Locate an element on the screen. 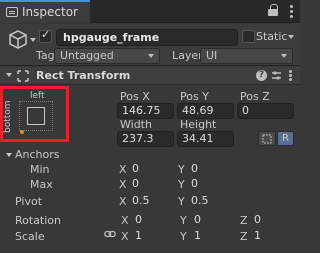 The image size is (320, 253). tab-inspector: Inspector is located at coordinates (45, 11).